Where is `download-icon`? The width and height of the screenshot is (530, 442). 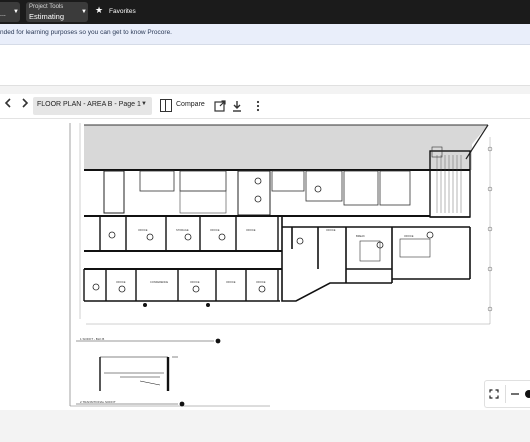 download-icon is located at coordinates (237, 106).